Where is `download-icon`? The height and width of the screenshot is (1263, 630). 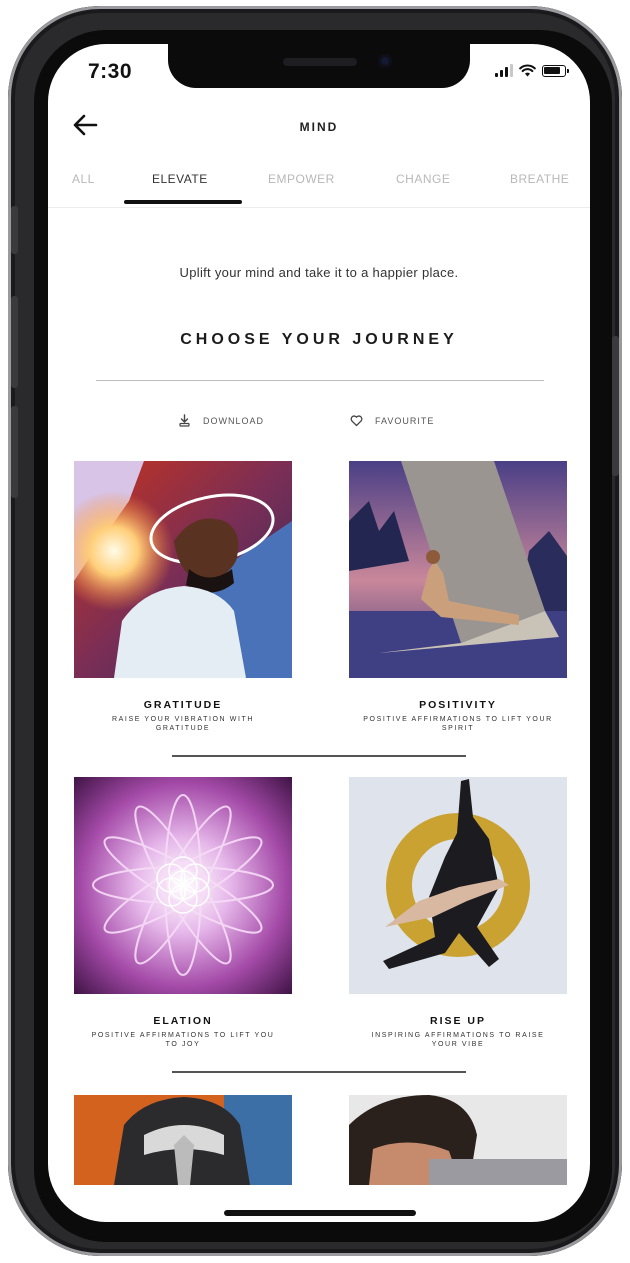 download-icon is located at coordinates (184, 420).